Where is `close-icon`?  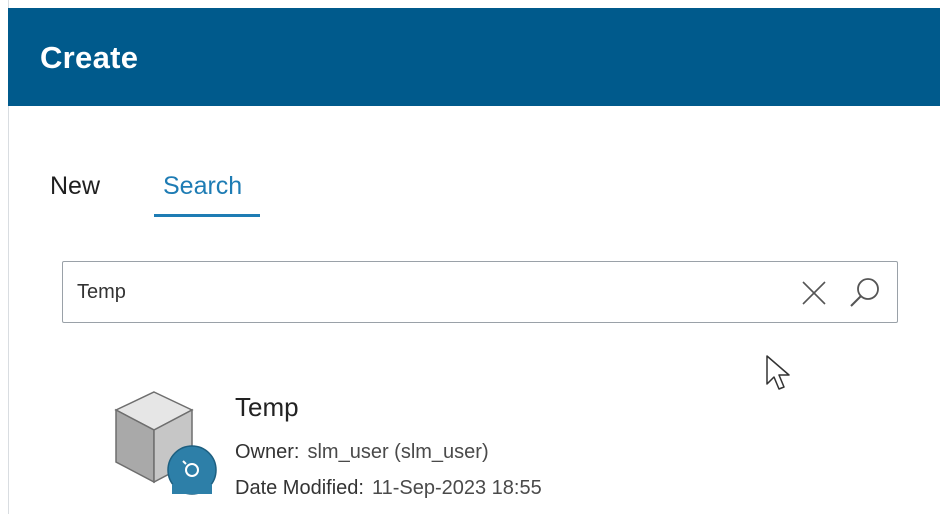
close-icon is located at coordinates (814, 293).